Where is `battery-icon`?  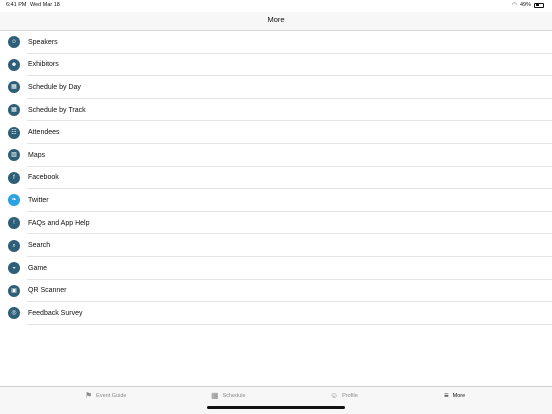
battery-icon is located at coordinates (539, 5).